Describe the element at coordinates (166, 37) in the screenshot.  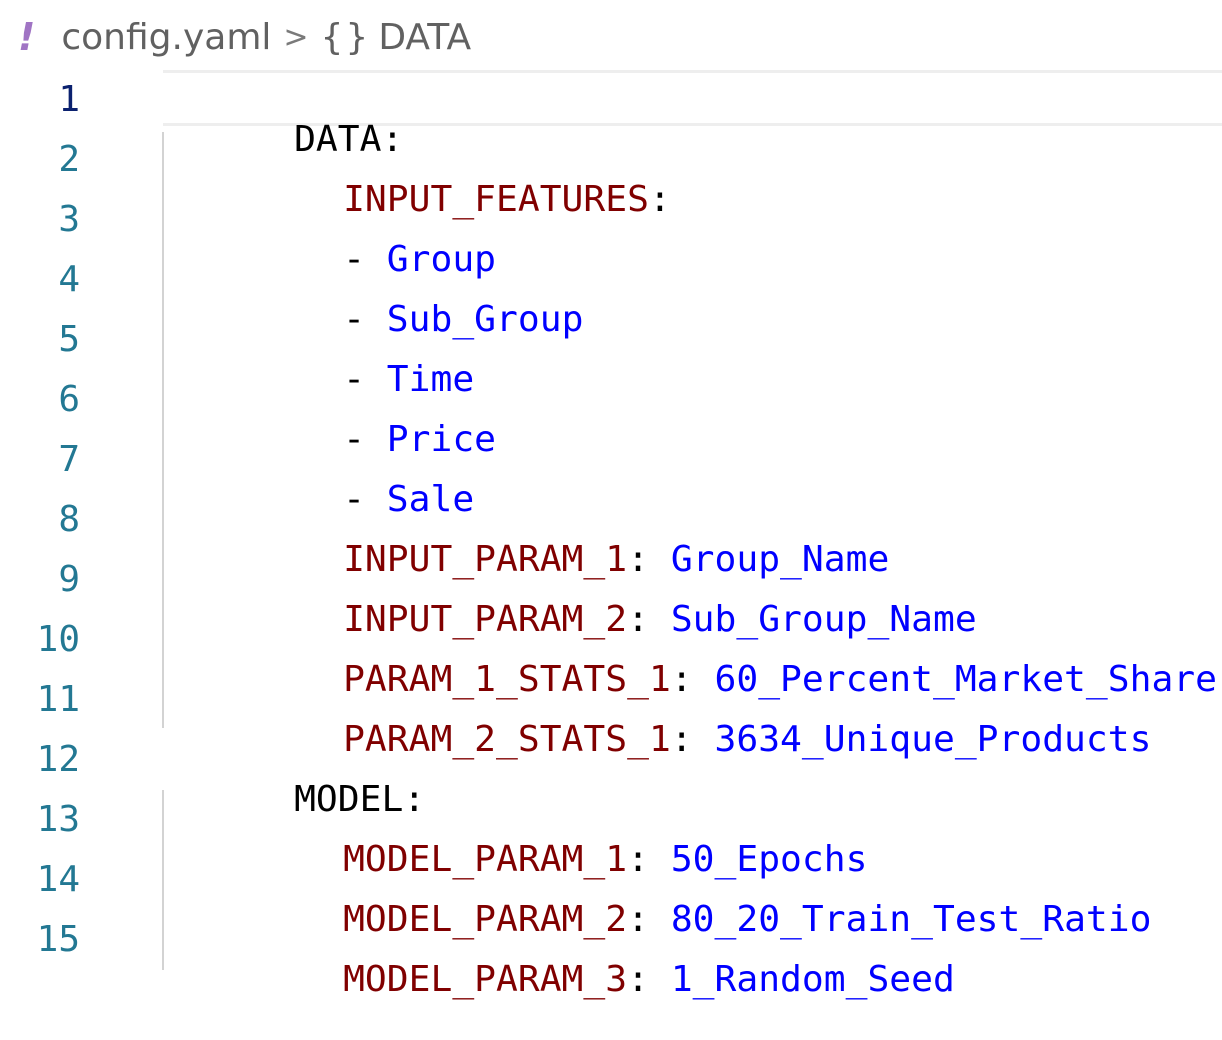
I see `breadcrumb-file-name: config.yaml` at that location.